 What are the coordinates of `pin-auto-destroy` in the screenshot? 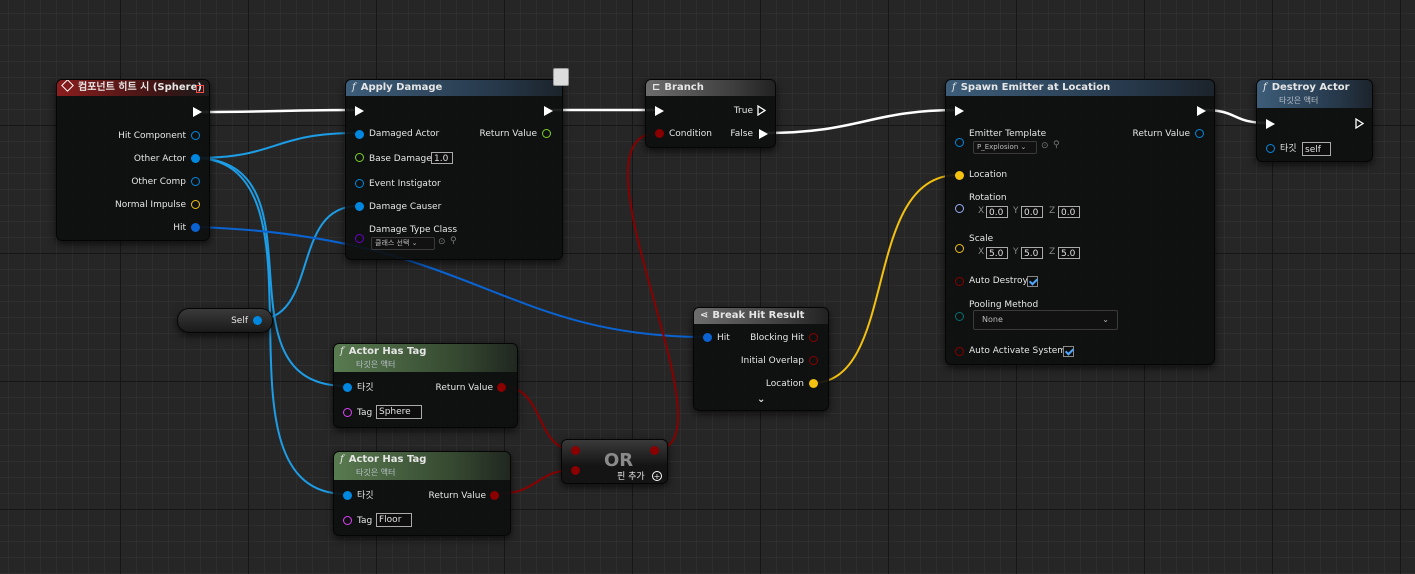 It's located at (959, 281).